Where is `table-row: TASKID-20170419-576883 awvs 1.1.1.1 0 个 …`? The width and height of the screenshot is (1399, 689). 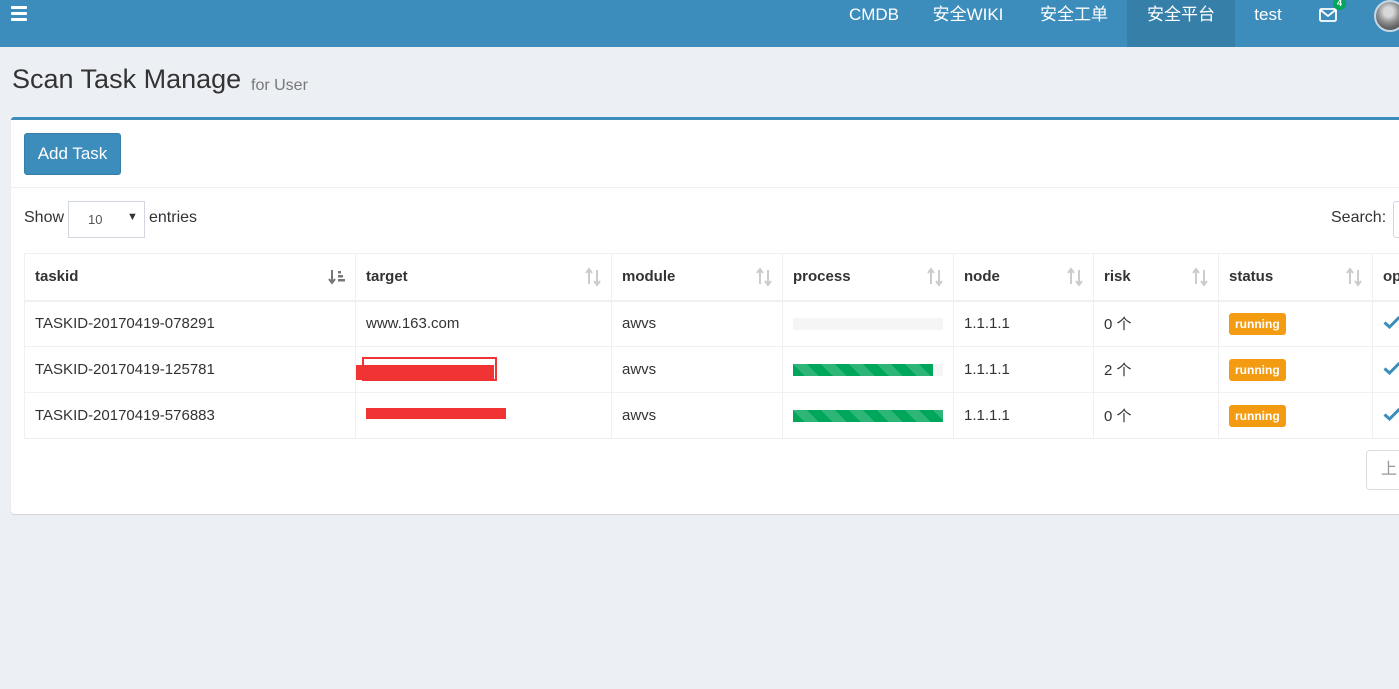
table-row: TASKID-20170419-576883 awvs 1.1.1.1 0 个 … is located at coordinates (711, 415).